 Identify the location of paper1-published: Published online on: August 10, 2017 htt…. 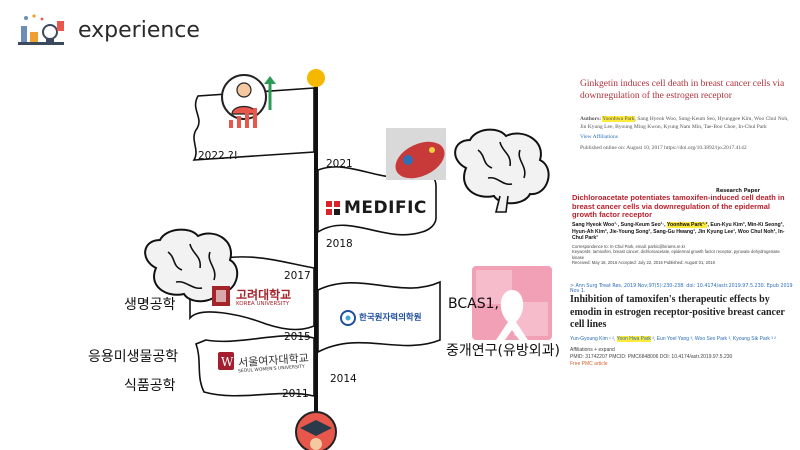
(663, 147).